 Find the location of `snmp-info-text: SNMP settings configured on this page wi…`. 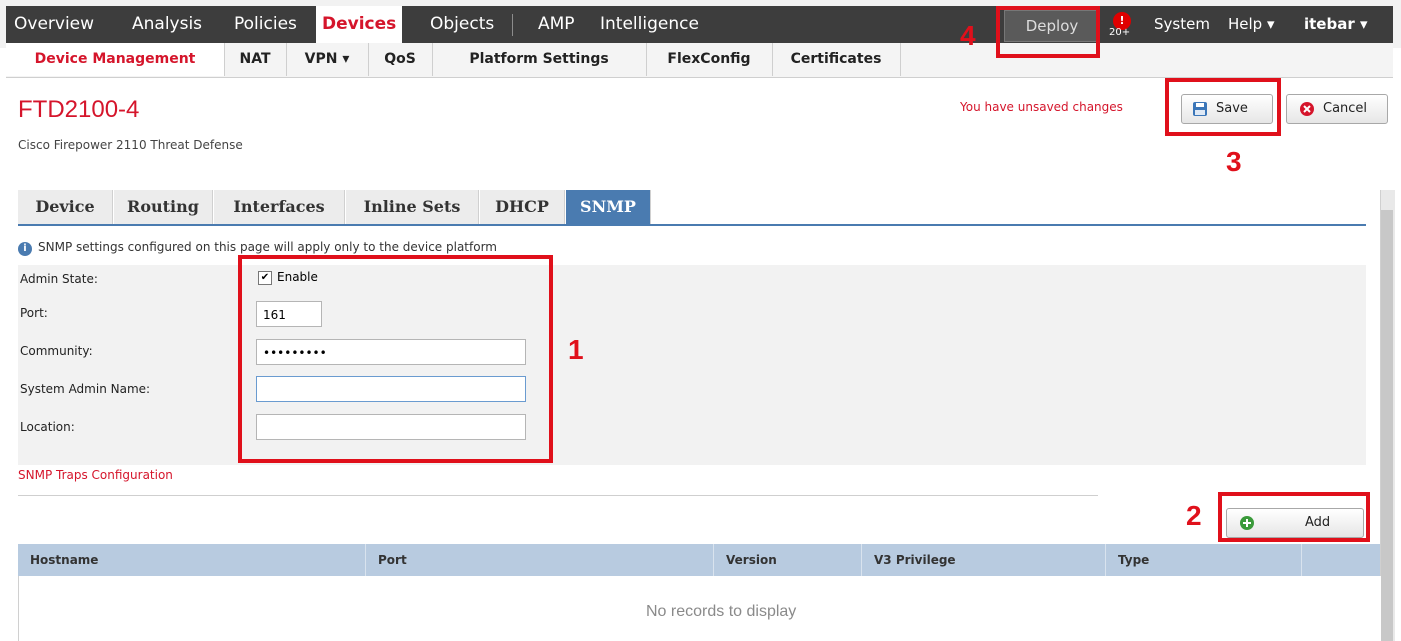

snmp-info-text: SNMP settings configured on this page wi… is located at coordinates (267, 247).